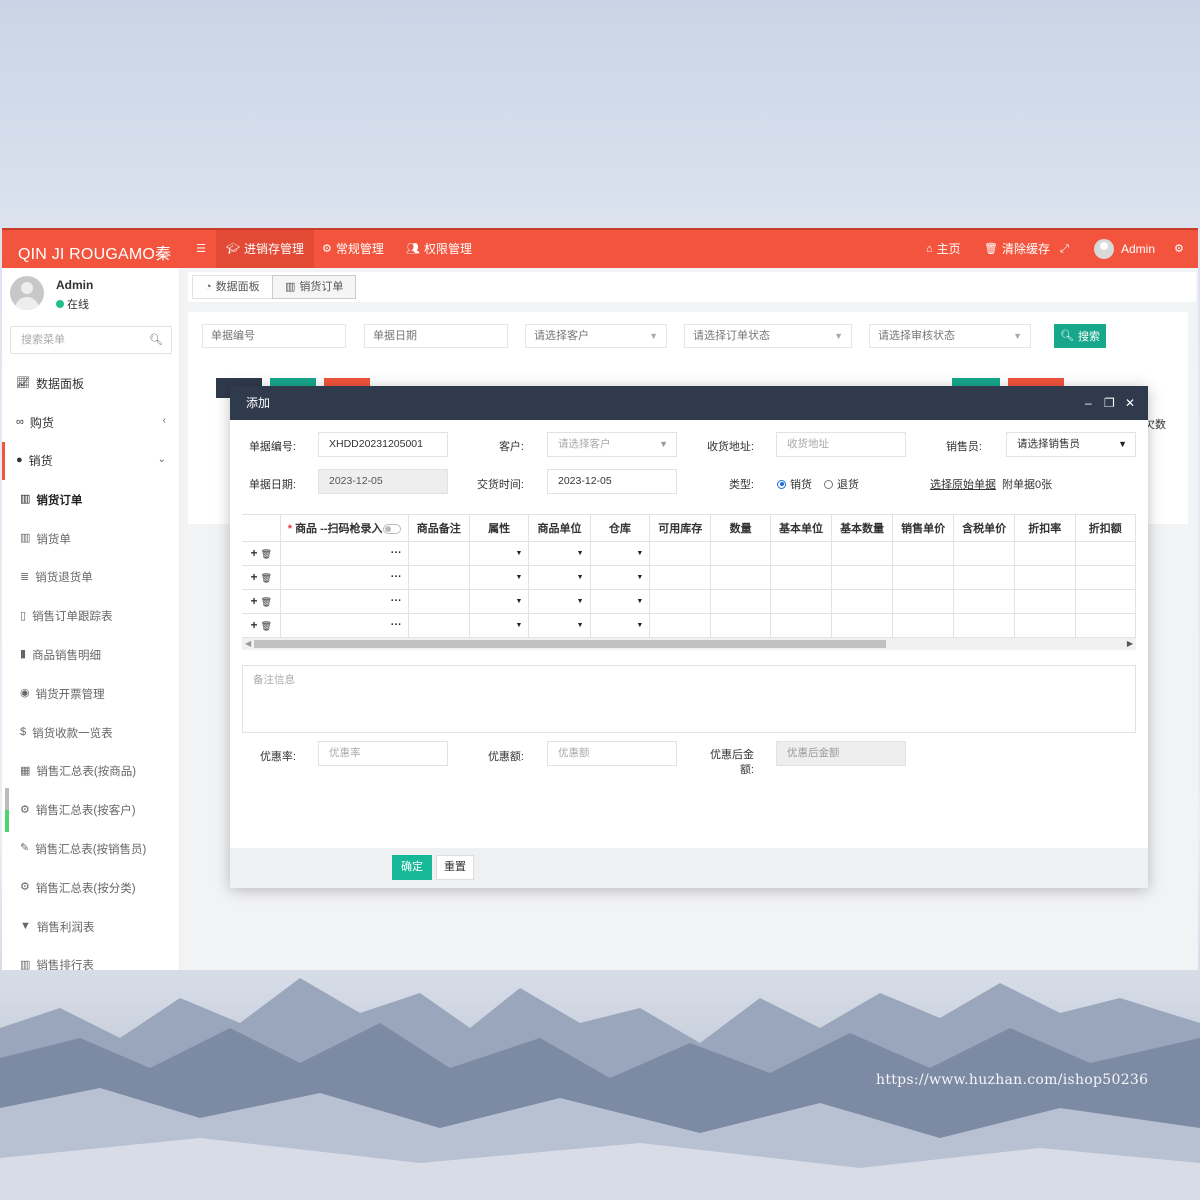  Describe the element at coordinates (794, 484) in the screenshot. I see `type-radio-sale: 销货` at that location.